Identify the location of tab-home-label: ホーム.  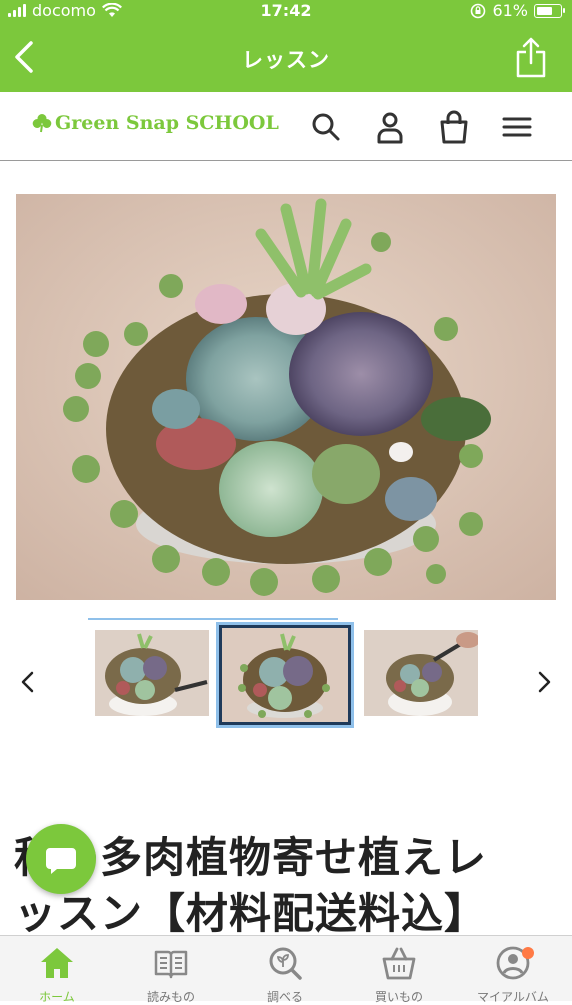
(57, 997).